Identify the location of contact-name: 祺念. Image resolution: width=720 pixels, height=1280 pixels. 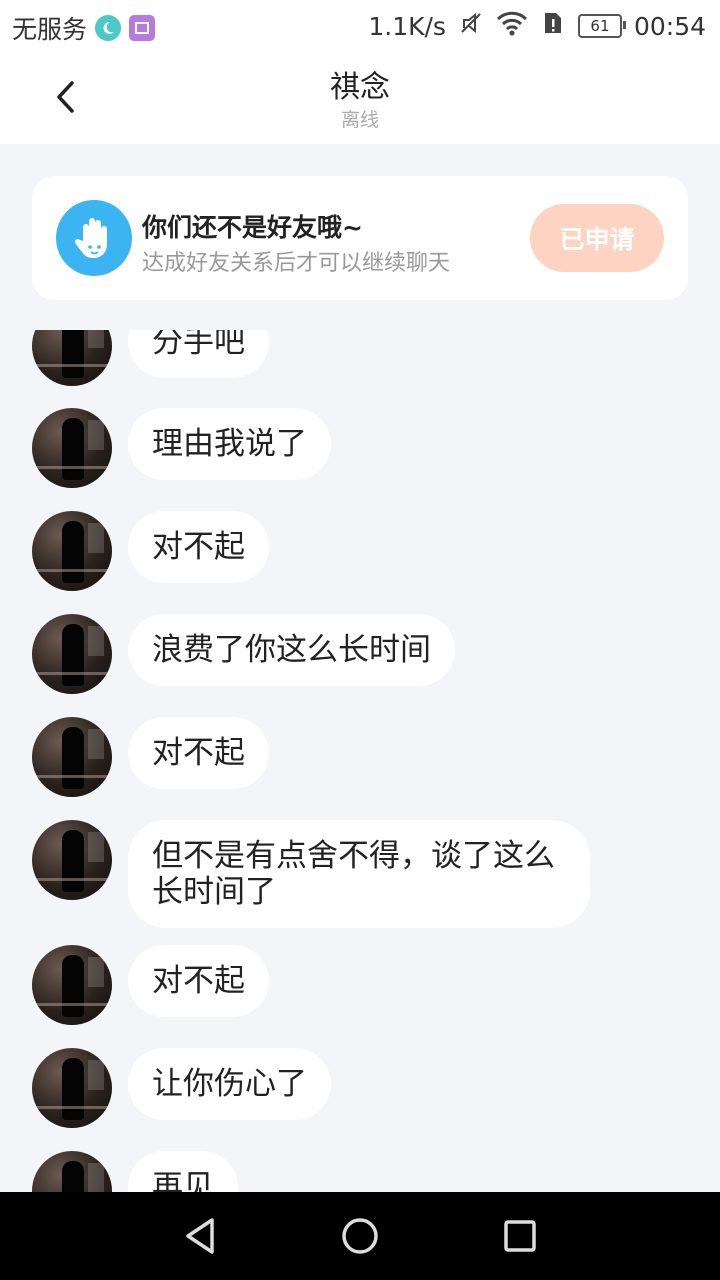
(360, 87).